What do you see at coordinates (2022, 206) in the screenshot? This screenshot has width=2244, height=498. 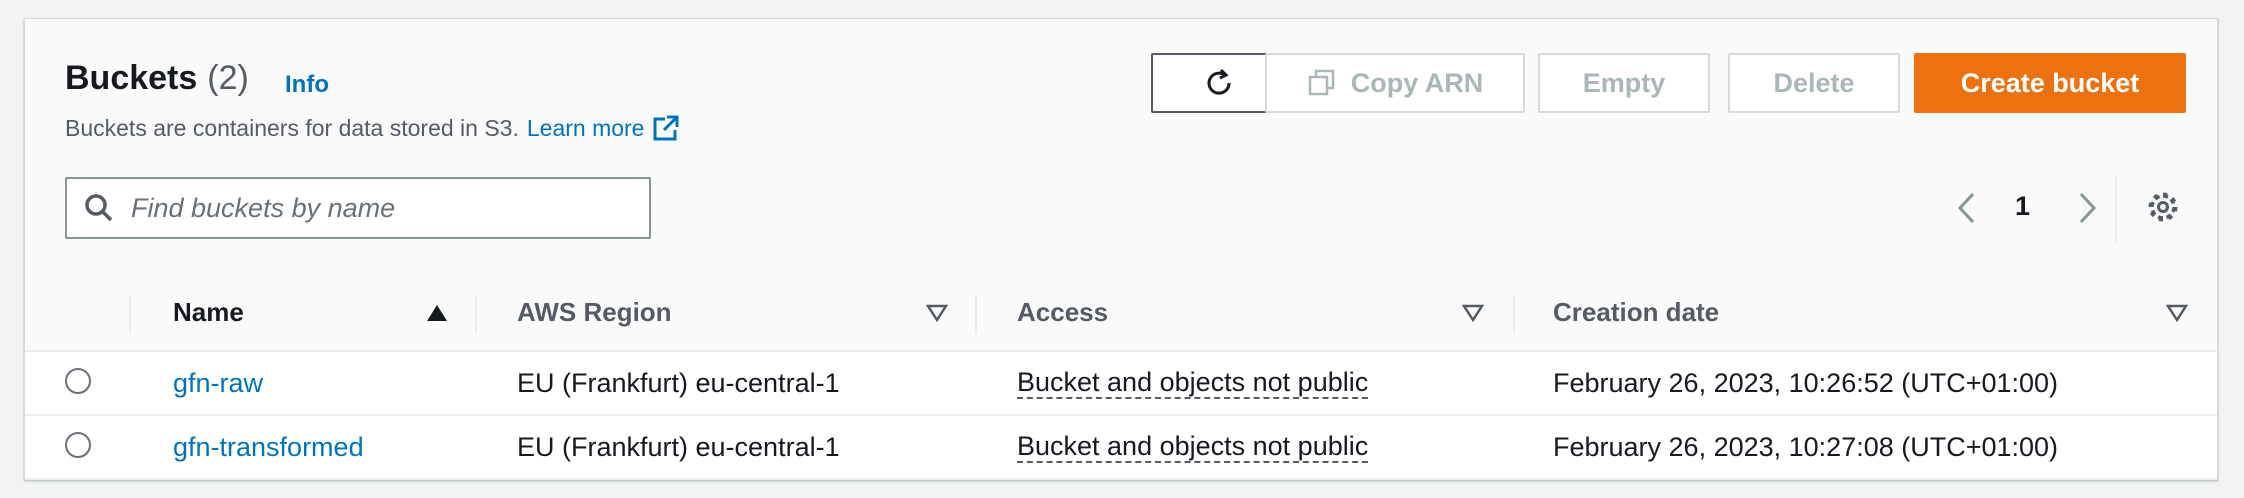 I see `current-page-number: 1` at bounding box center [2022, 206].